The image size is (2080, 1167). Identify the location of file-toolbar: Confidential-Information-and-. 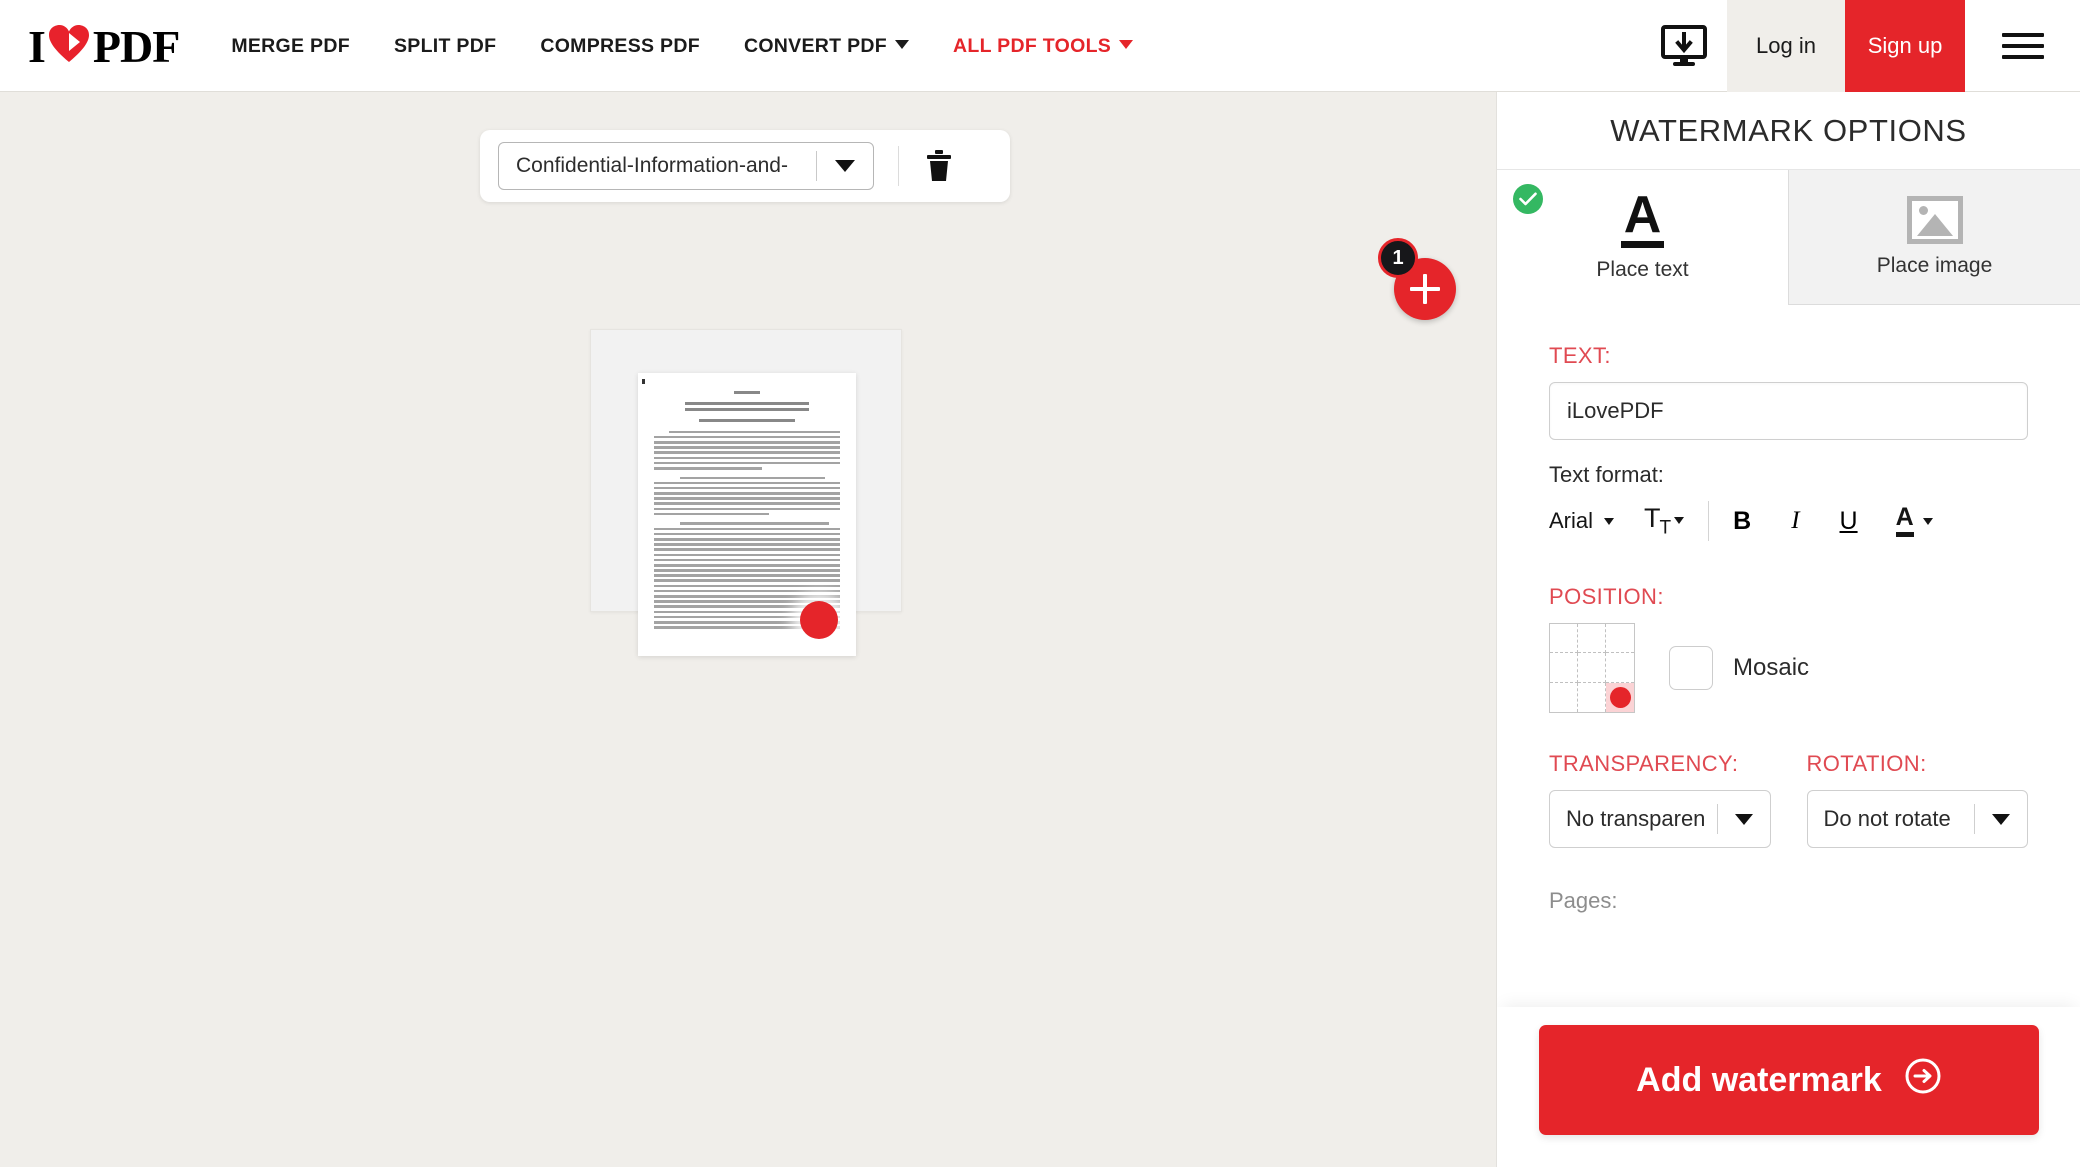
(745, 166).